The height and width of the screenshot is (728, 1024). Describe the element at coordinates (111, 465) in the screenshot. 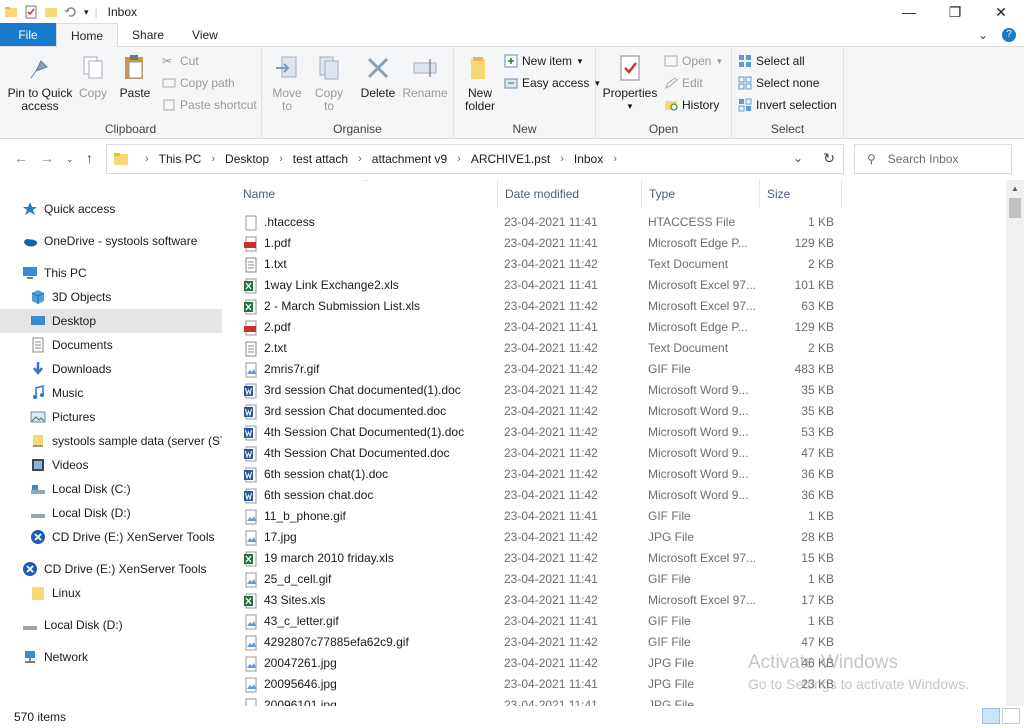

I see `nav-item-videos: Videos` at that location.